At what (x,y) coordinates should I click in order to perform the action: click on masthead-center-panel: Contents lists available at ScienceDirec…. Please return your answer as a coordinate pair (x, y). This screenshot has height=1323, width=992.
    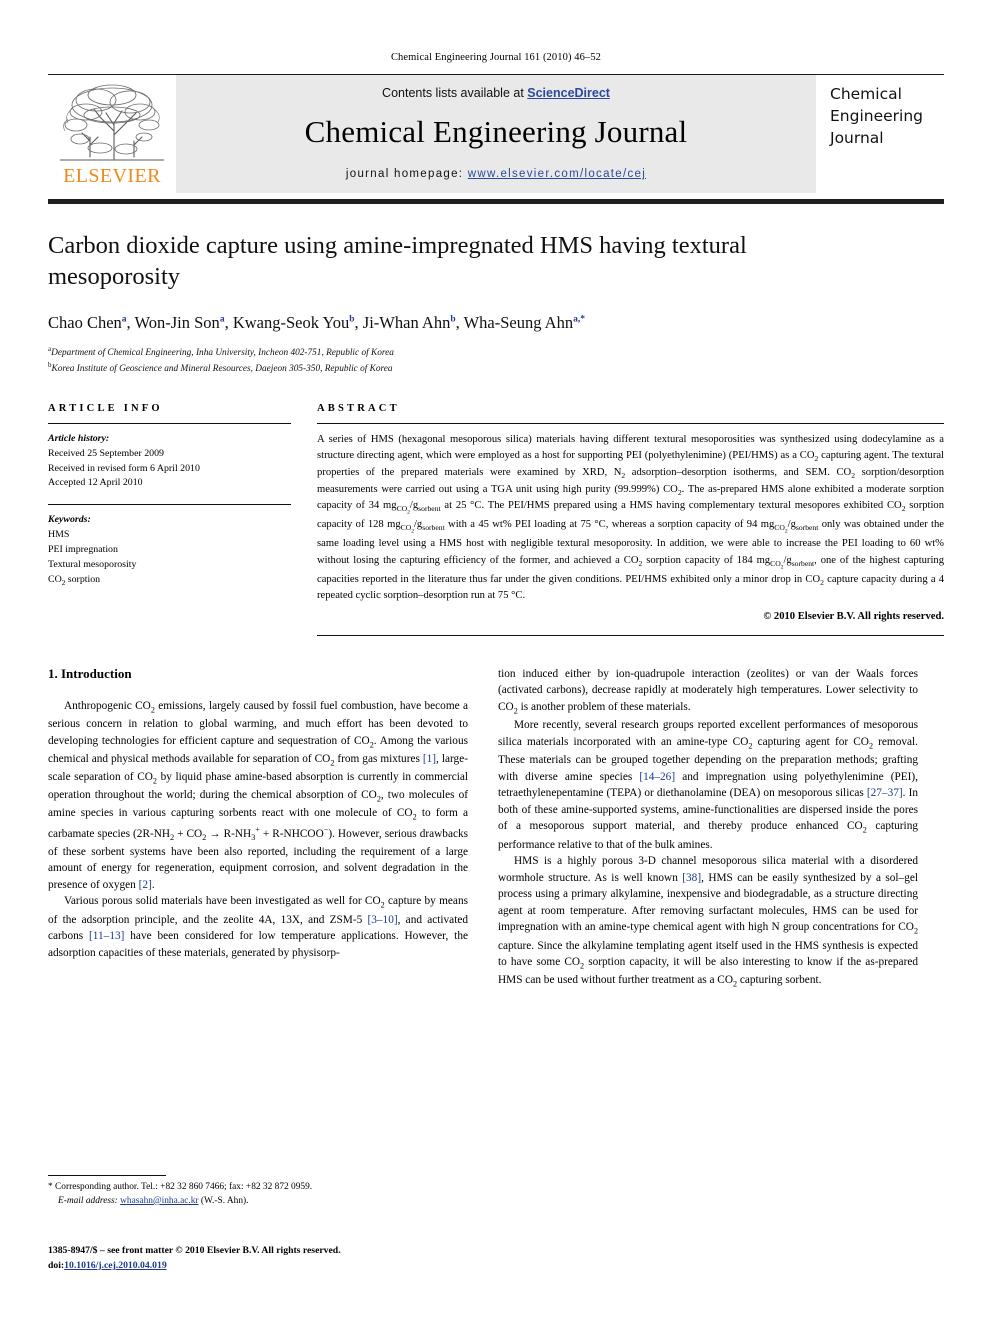
    Looking at the image, I should click on (496, 134).